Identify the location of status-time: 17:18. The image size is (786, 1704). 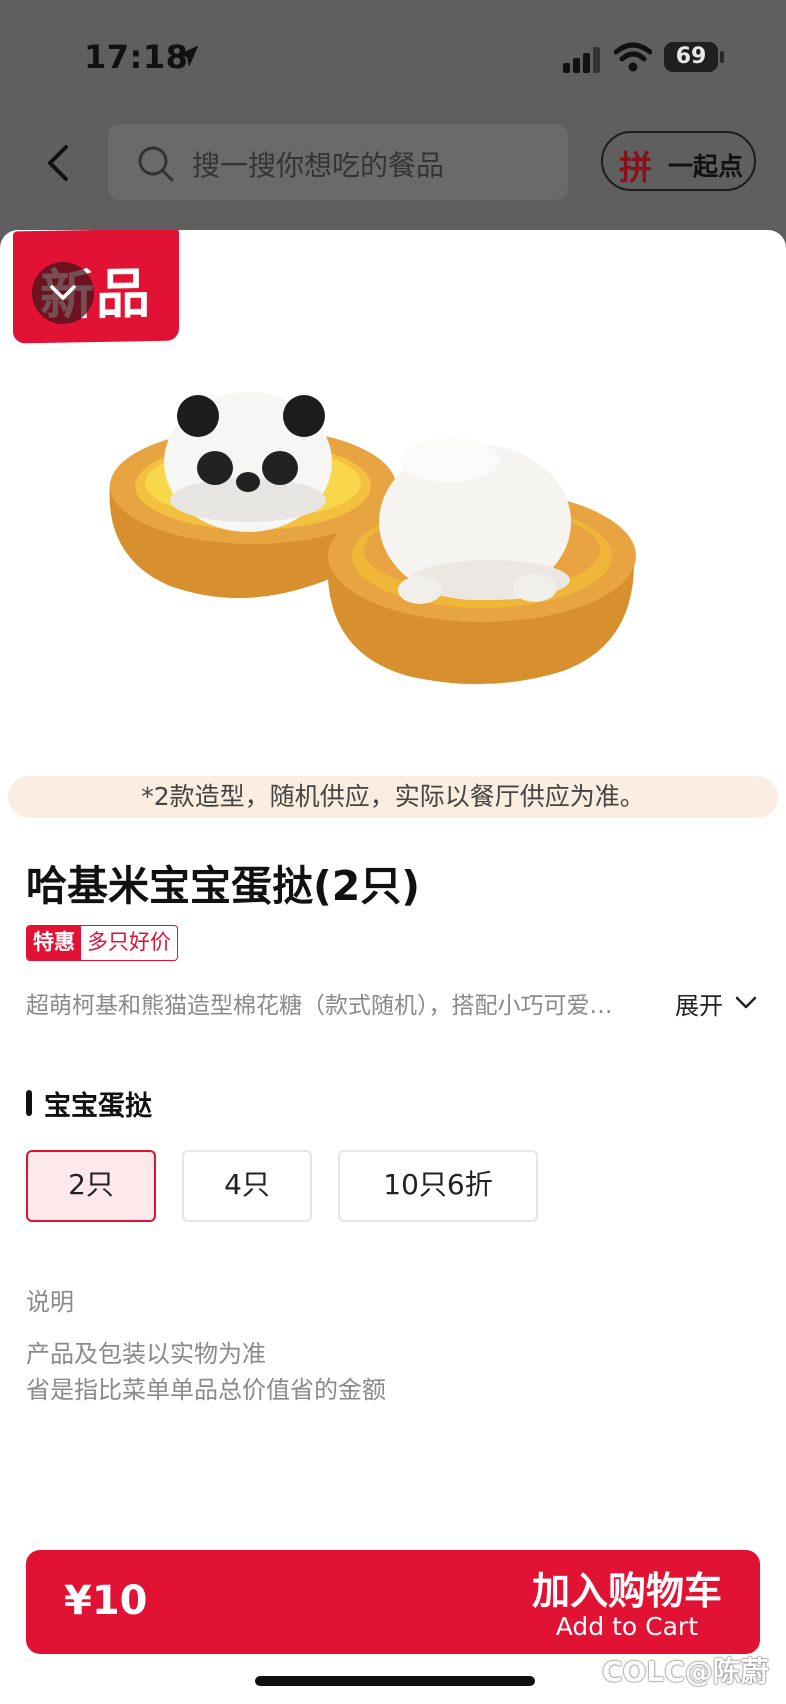
(136, 57).